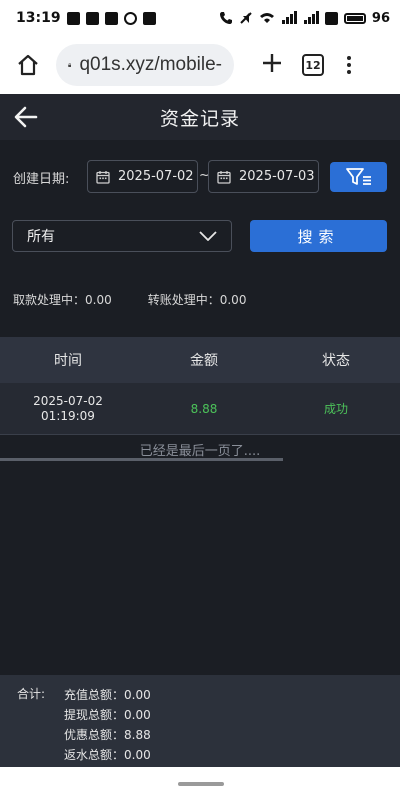 This screenshot has width=400, height=800. Describe the element at coordinates (197, 300) in the screenshot. I see `transfer-processing: 转账处理中：0.00` at that location.